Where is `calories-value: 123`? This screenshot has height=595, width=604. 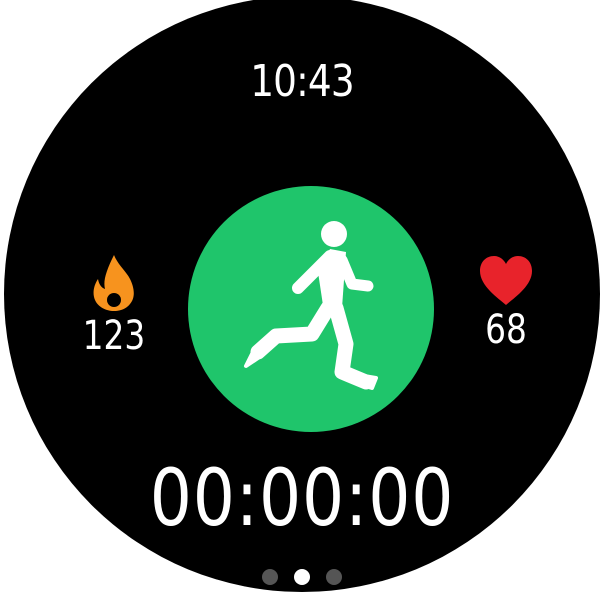
calories-value: 123 is located at coordinates (114, 336).